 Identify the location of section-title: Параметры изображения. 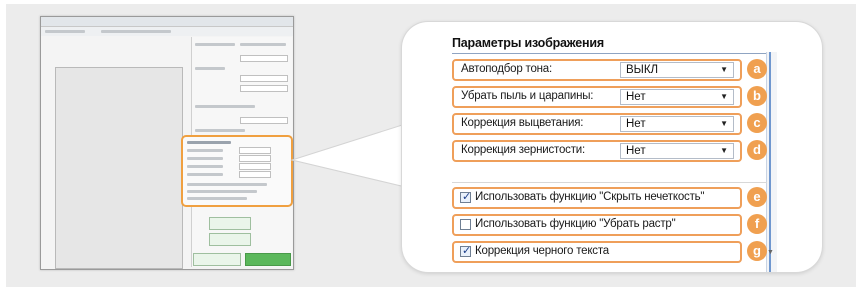
(528, 43).